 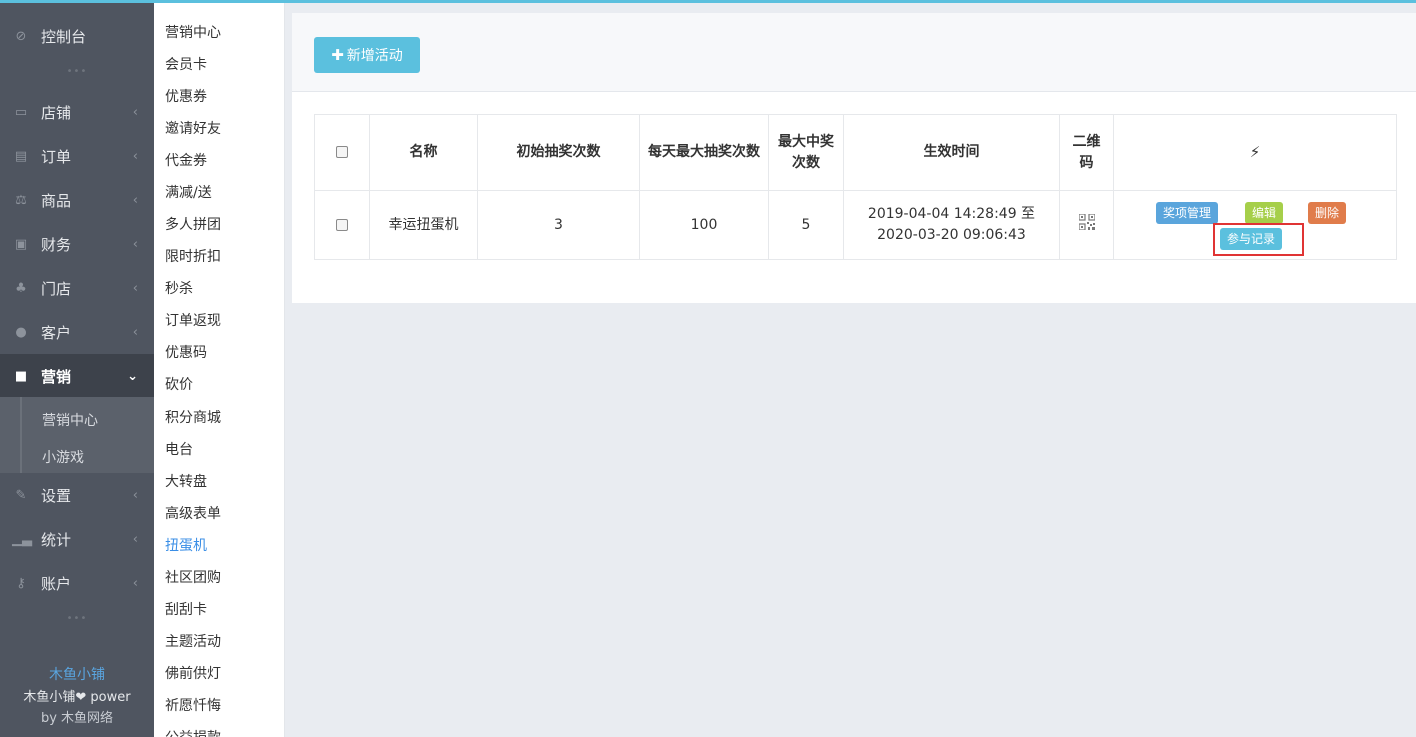 What do you see at coordinates (63, 457) in the screenshot?
I see `sidebar-subitem-mini-games: 小游戏` at bounding box center [63, 457].